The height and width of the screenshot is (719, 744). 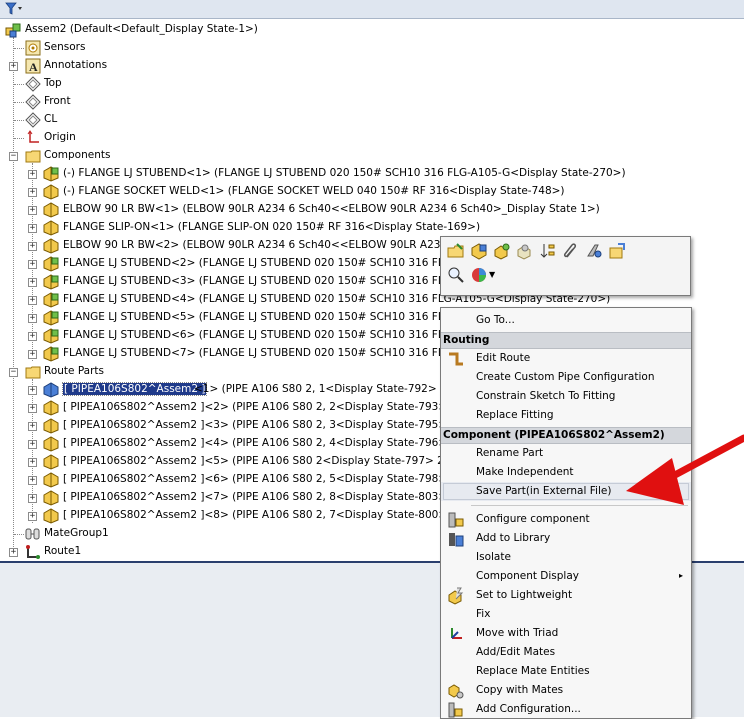 What do you see at coordinates (617, 251) in the screenshot?
I see `component-properties-icon` at bounding box center [617, 251].